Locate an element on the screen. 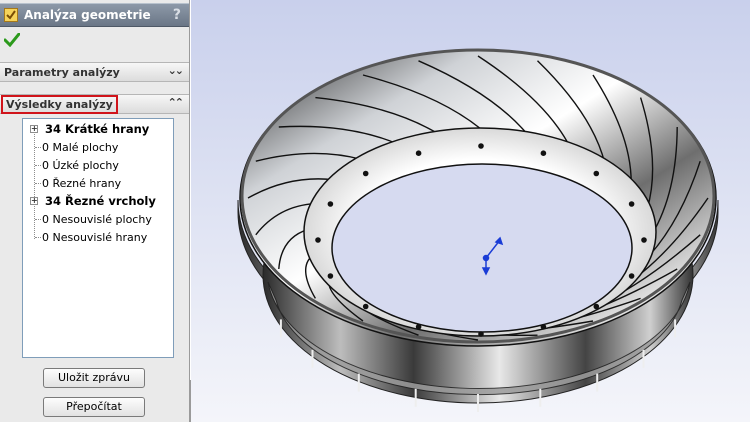 The width and height of the screenshot is (750, 425). results-tree-item: +34 Řezné vrcholy is located at coordinates (89, 201).